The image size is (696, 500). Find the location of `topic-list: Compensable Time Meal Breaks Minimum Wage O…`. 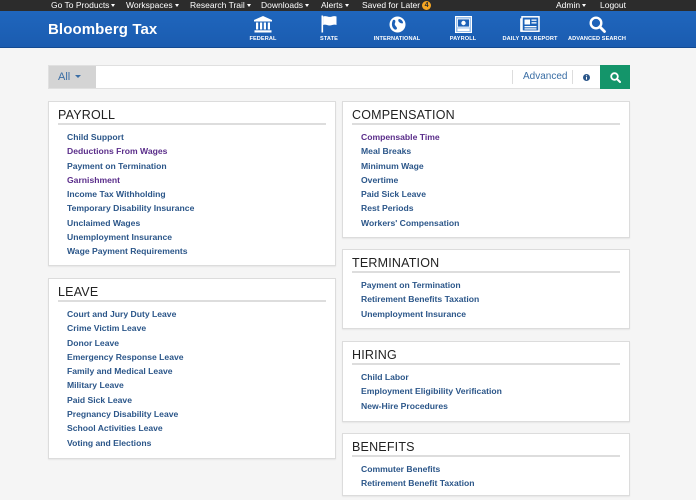

topic-list: Compensable Time Meal Breaks Minimum Wage O… is located at coordinates (495, 180).